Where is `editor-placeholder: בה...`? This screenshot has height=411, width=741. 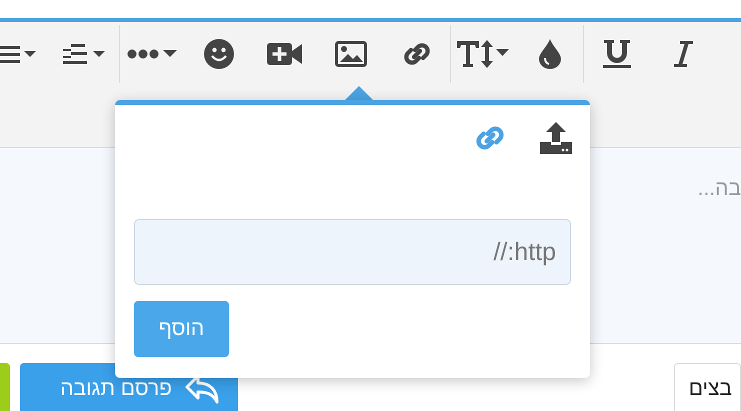
editor-placeholder: בה... is located at coordinates (719, 189).